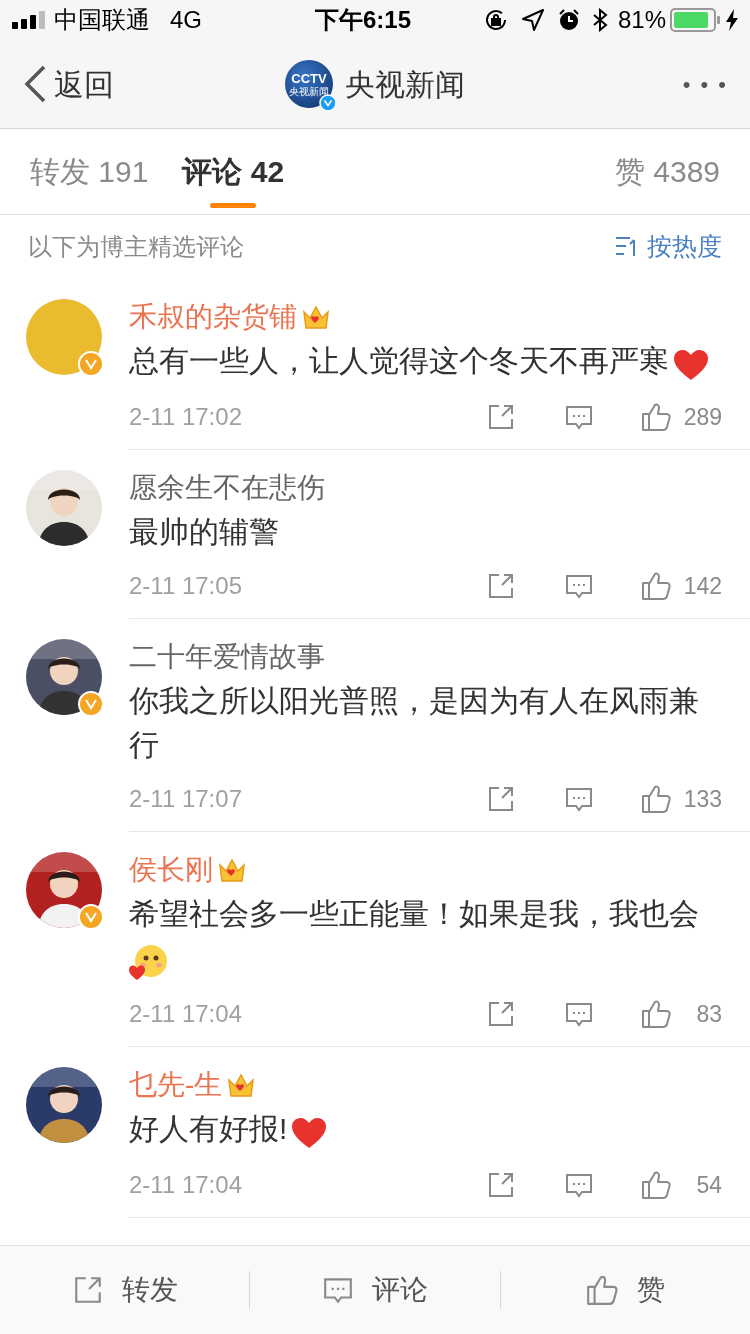 This screenshot has height=1334, width=750. I want to click on user-name: 乜先-生, so click(176, 1085).